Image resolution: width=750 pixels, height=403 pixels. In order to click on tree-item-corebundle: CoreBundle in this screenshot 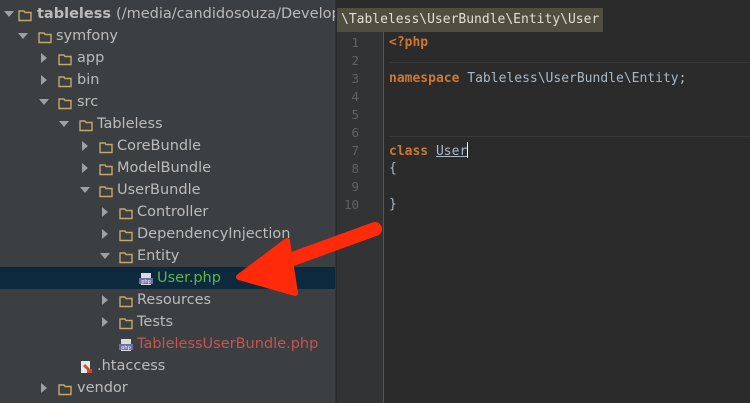, I will do `click(167, 146)`.